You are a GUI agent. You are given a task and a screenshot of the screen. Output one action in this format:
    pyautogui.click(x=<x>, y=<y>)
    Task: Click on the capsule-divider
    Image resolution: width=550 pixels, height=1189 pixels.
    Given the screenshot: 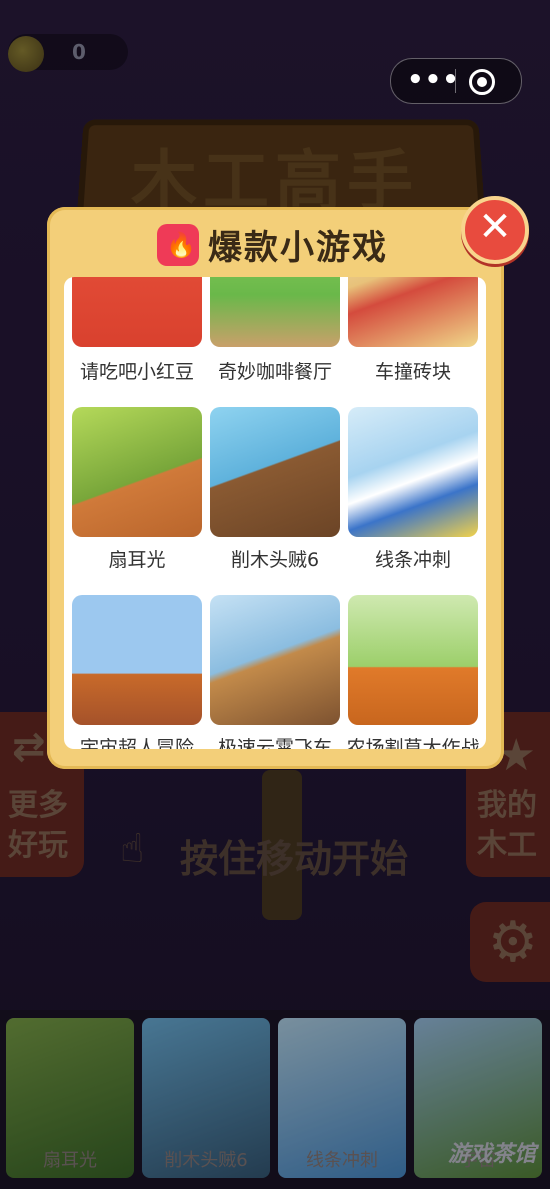 What is the action you would take?
    pyautogui.click(x=455, y=81)
    